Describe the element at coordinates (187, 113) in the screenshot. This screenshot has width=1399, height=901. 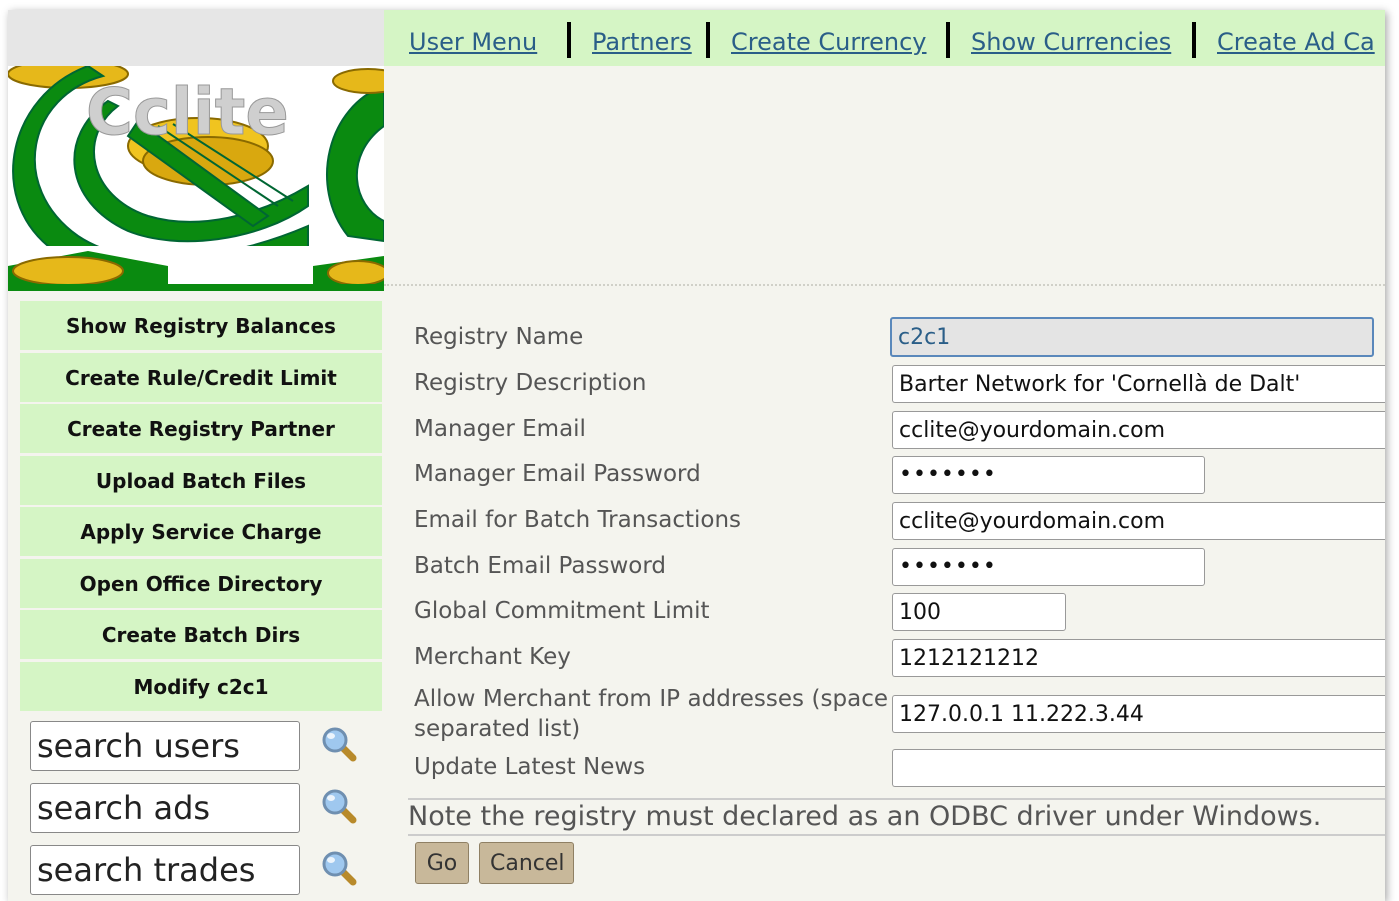
I see `logo-text: Cclite` at that location.